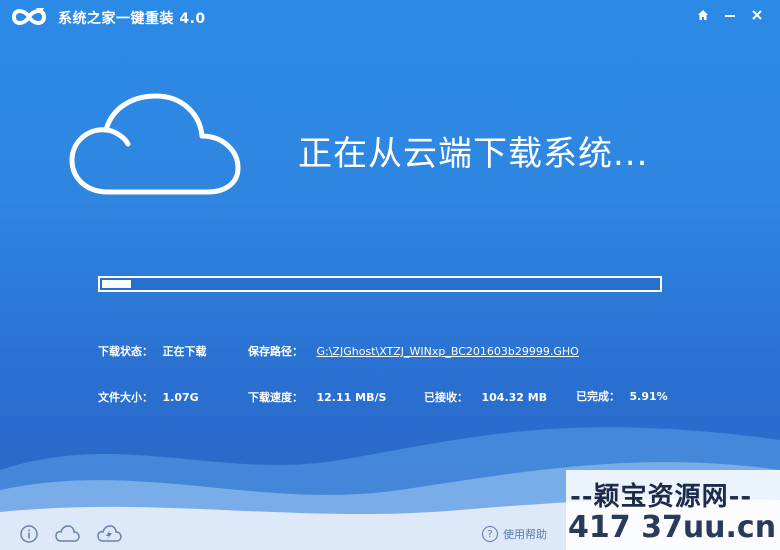  What do you see at coordinates (525, 534) in the screenshot?
I see `help-label: 使用帮助` at bounding box center [525, 534].